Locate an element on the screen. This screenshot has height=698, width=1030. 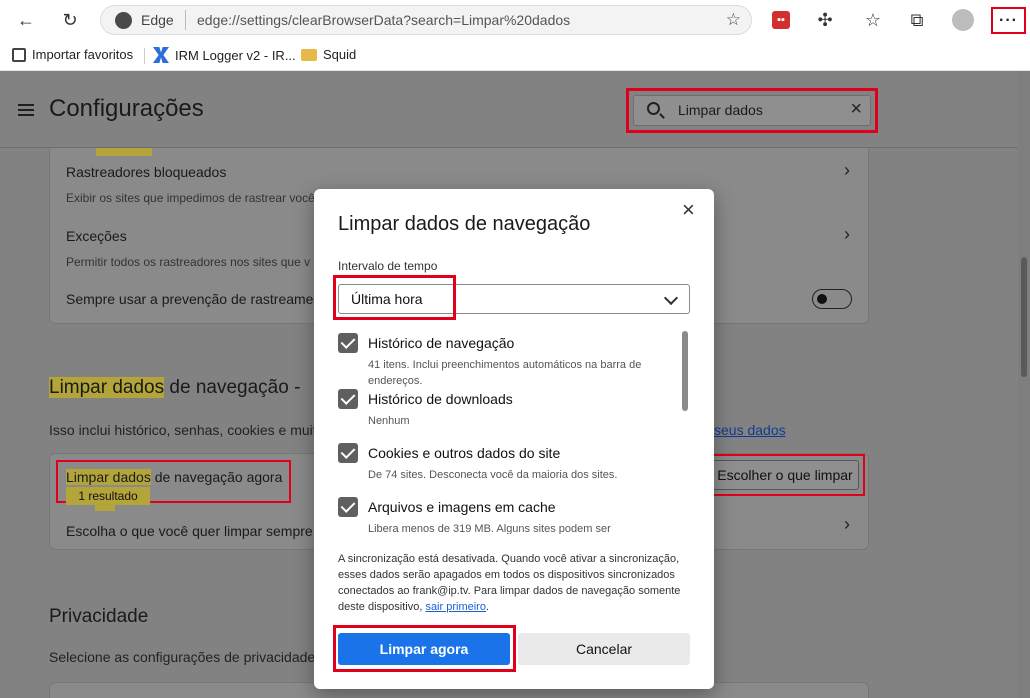
hamburger-menu-icon is located at coordinates (26, 110).